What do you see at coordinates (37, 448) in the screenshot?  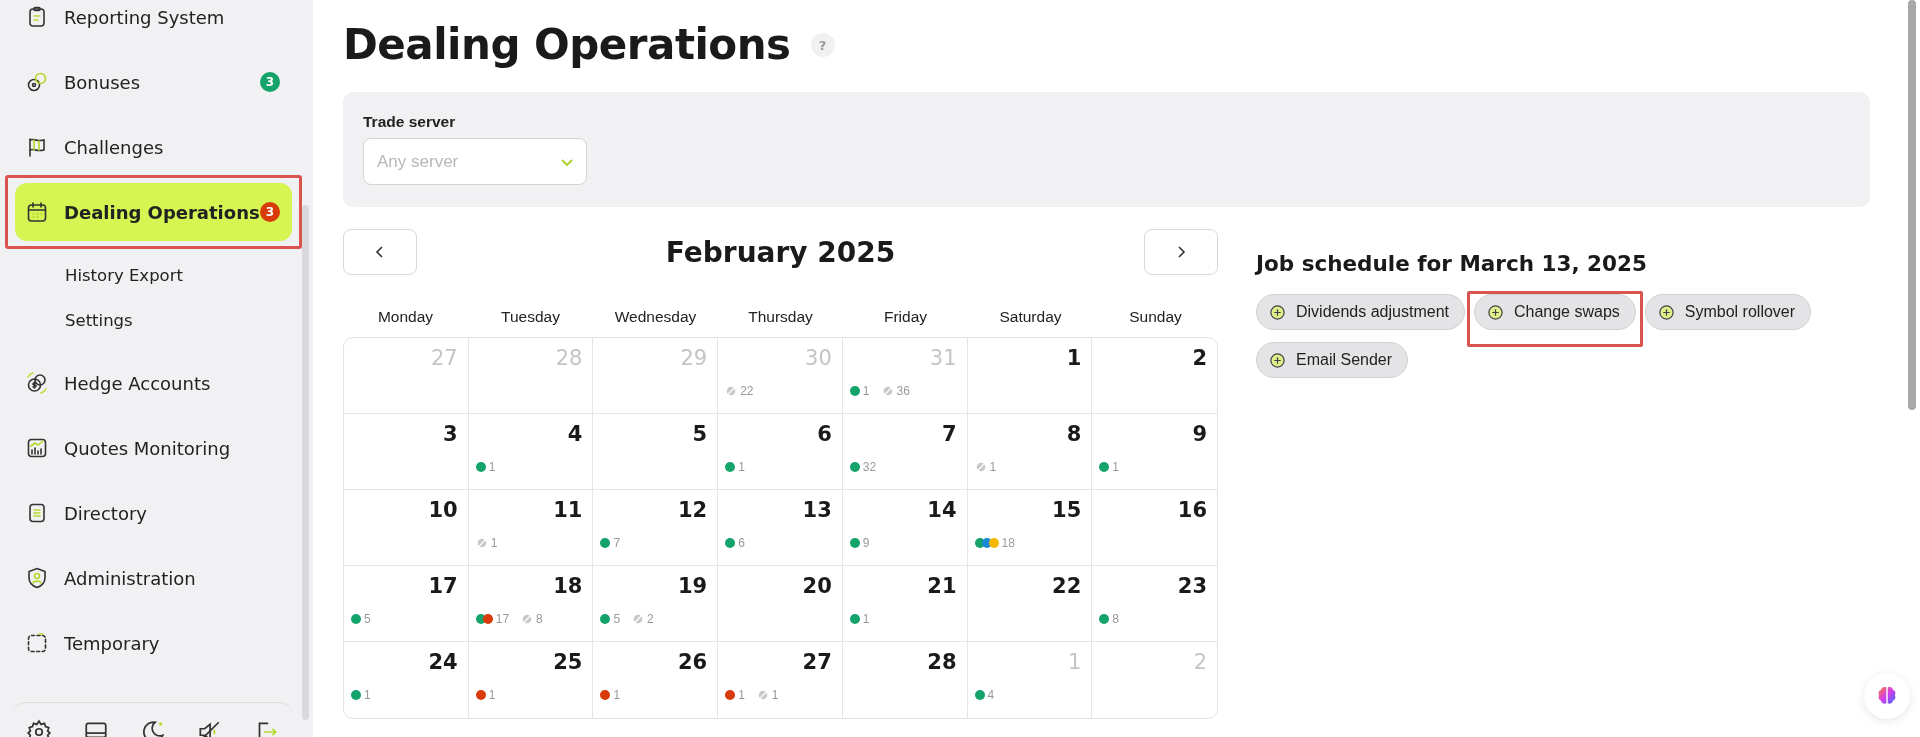 I see `chart-icon` at bounding box center [37, 448].